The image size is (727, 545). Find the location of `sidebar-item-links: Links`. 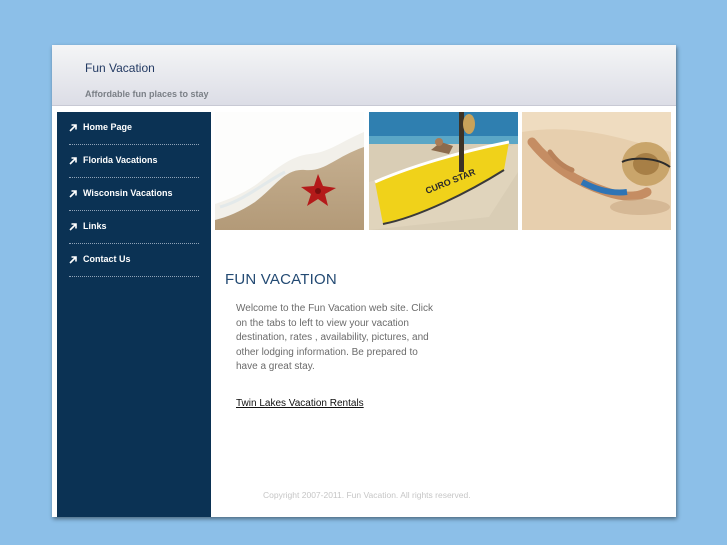

sidebar-item-links: Links is located at coordinates (134, 227).